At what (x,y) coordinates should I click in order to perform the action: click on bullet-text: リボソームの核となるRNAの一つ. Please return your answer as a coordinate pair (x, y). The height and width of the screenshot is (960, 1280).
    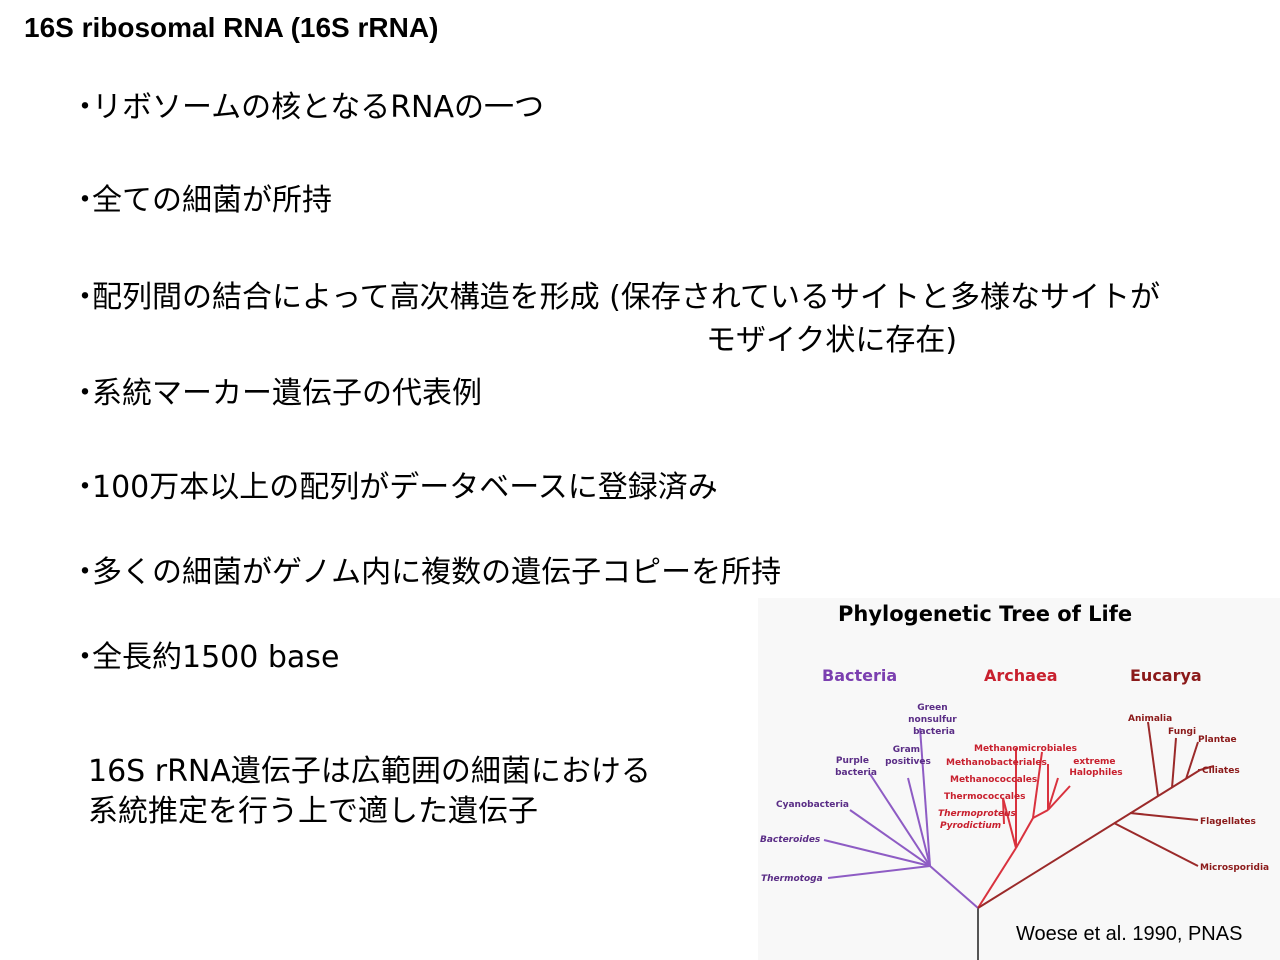
    Looking at the image, I should click on (318, 107).